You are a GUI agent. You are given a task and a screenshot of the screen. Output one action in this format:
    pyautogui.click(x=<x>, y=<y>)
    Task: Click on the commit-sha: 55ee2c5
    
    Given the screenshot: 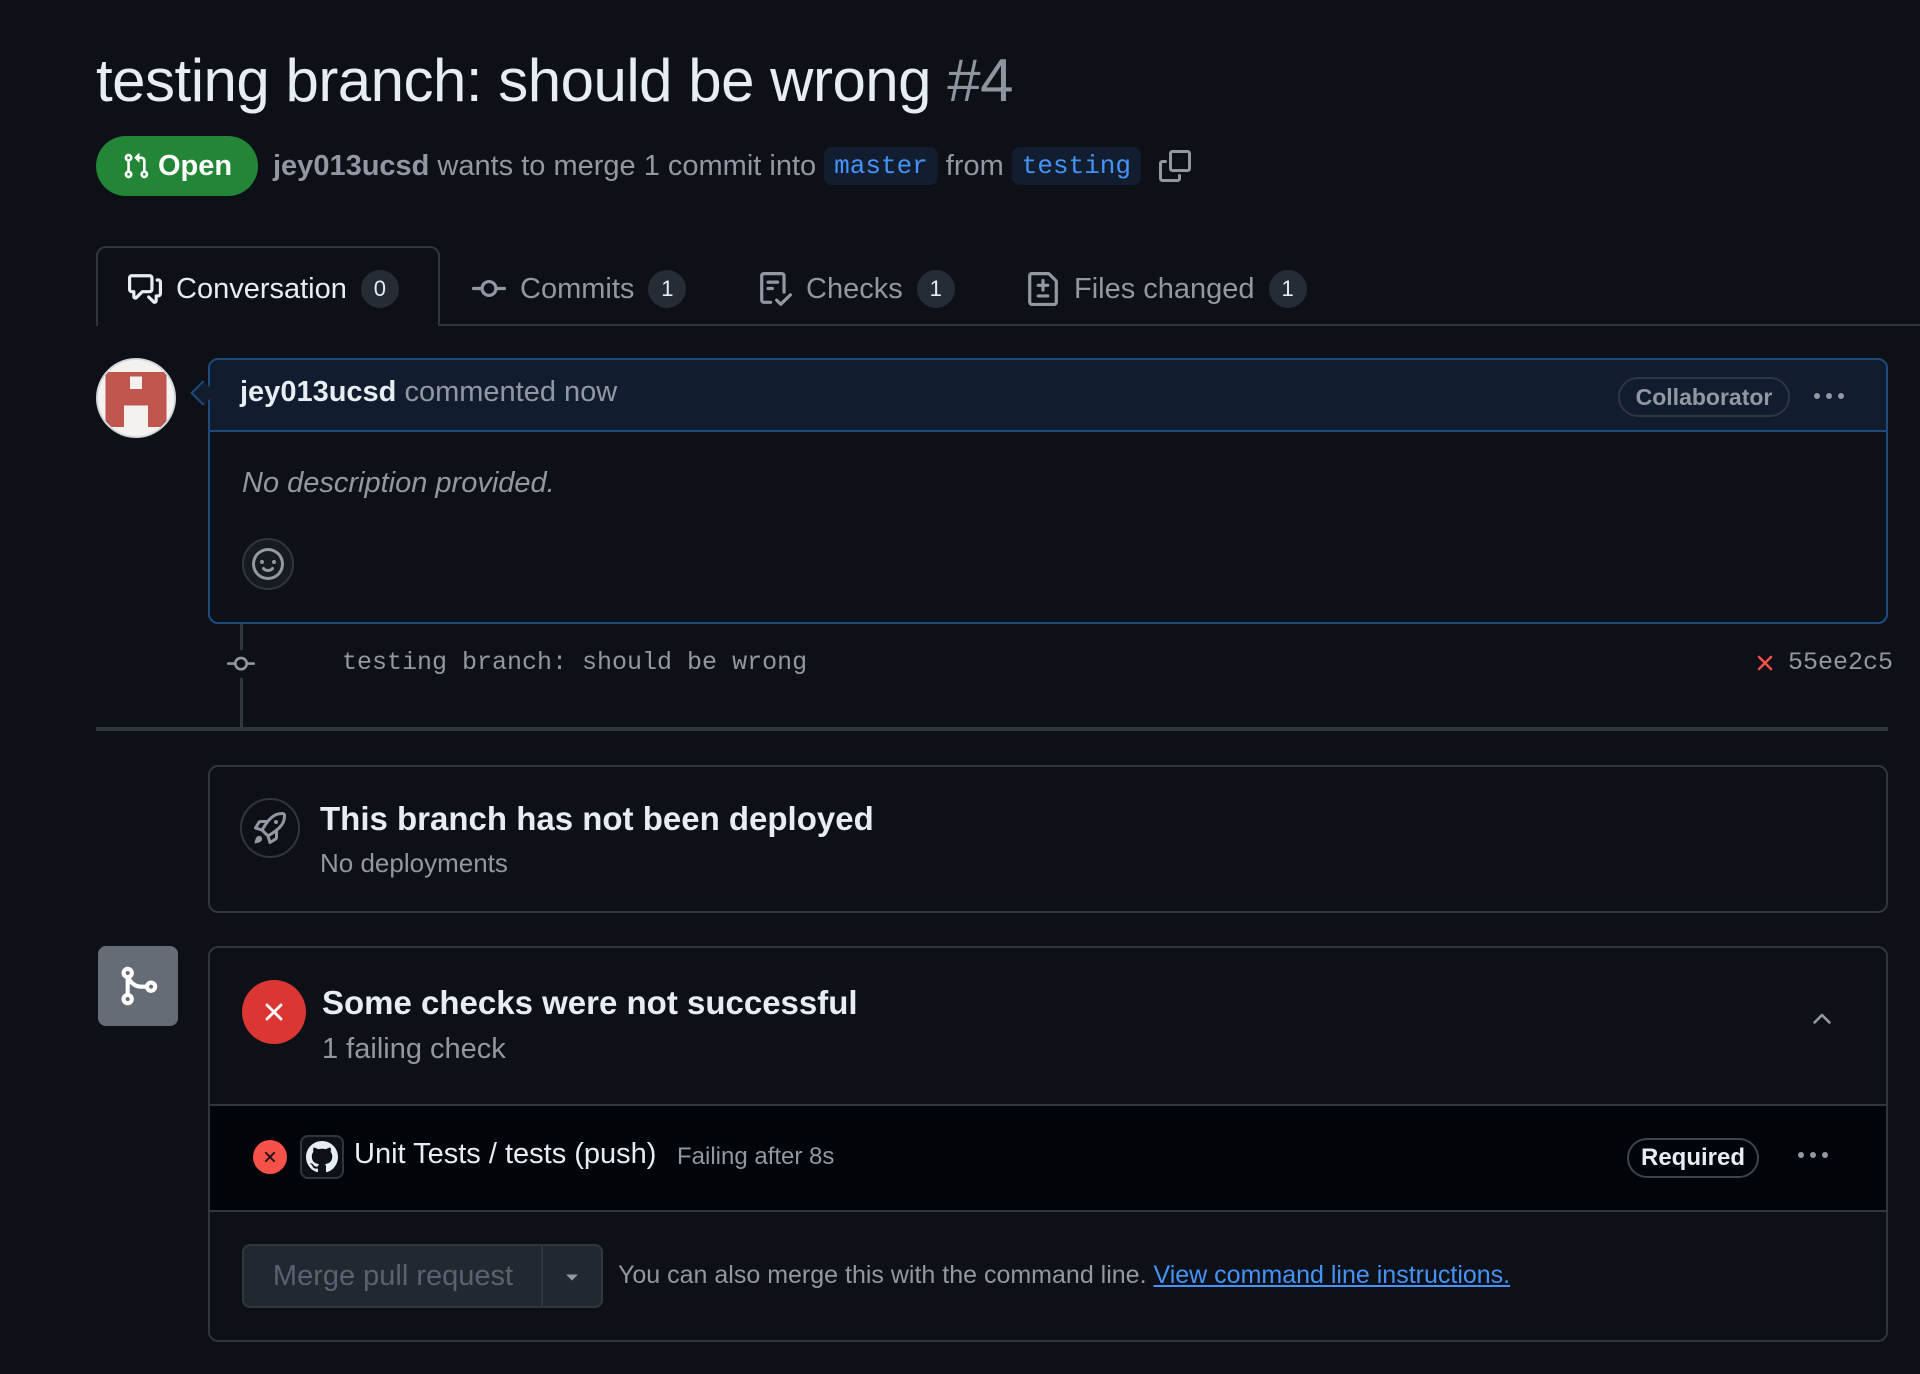 What is the action you would take?
    pyautogui.click(x=1822, y=662)
    